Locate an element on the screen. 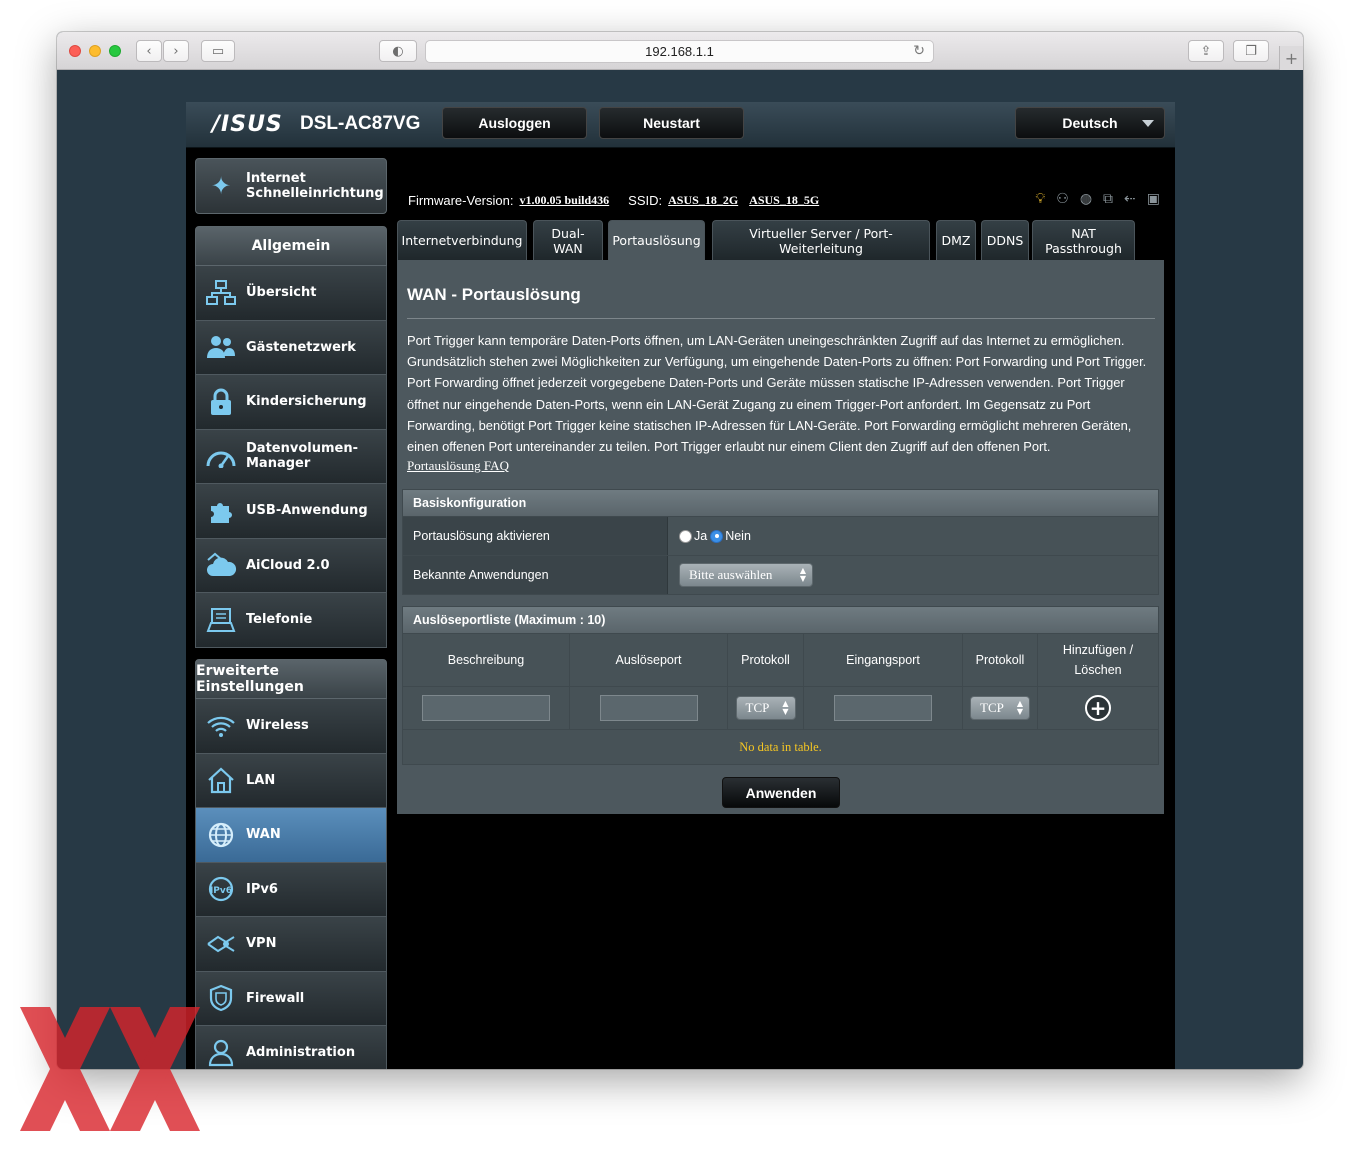 This screenshot has height=1150, width=1360. zoom-window-button is located at coordinates (115, 51).